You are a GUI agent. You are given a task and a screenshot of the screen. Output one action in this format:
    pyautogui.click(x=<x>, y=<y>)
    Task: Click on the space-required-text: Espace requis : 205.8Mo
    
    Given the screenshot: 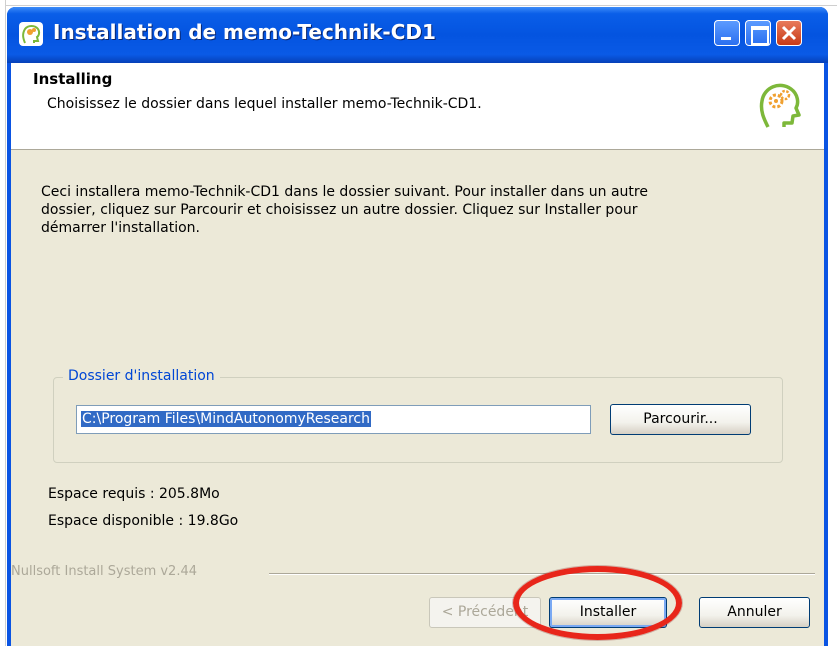 What is the action you would take?
    pyautogui.click(x=134, y=494)
    